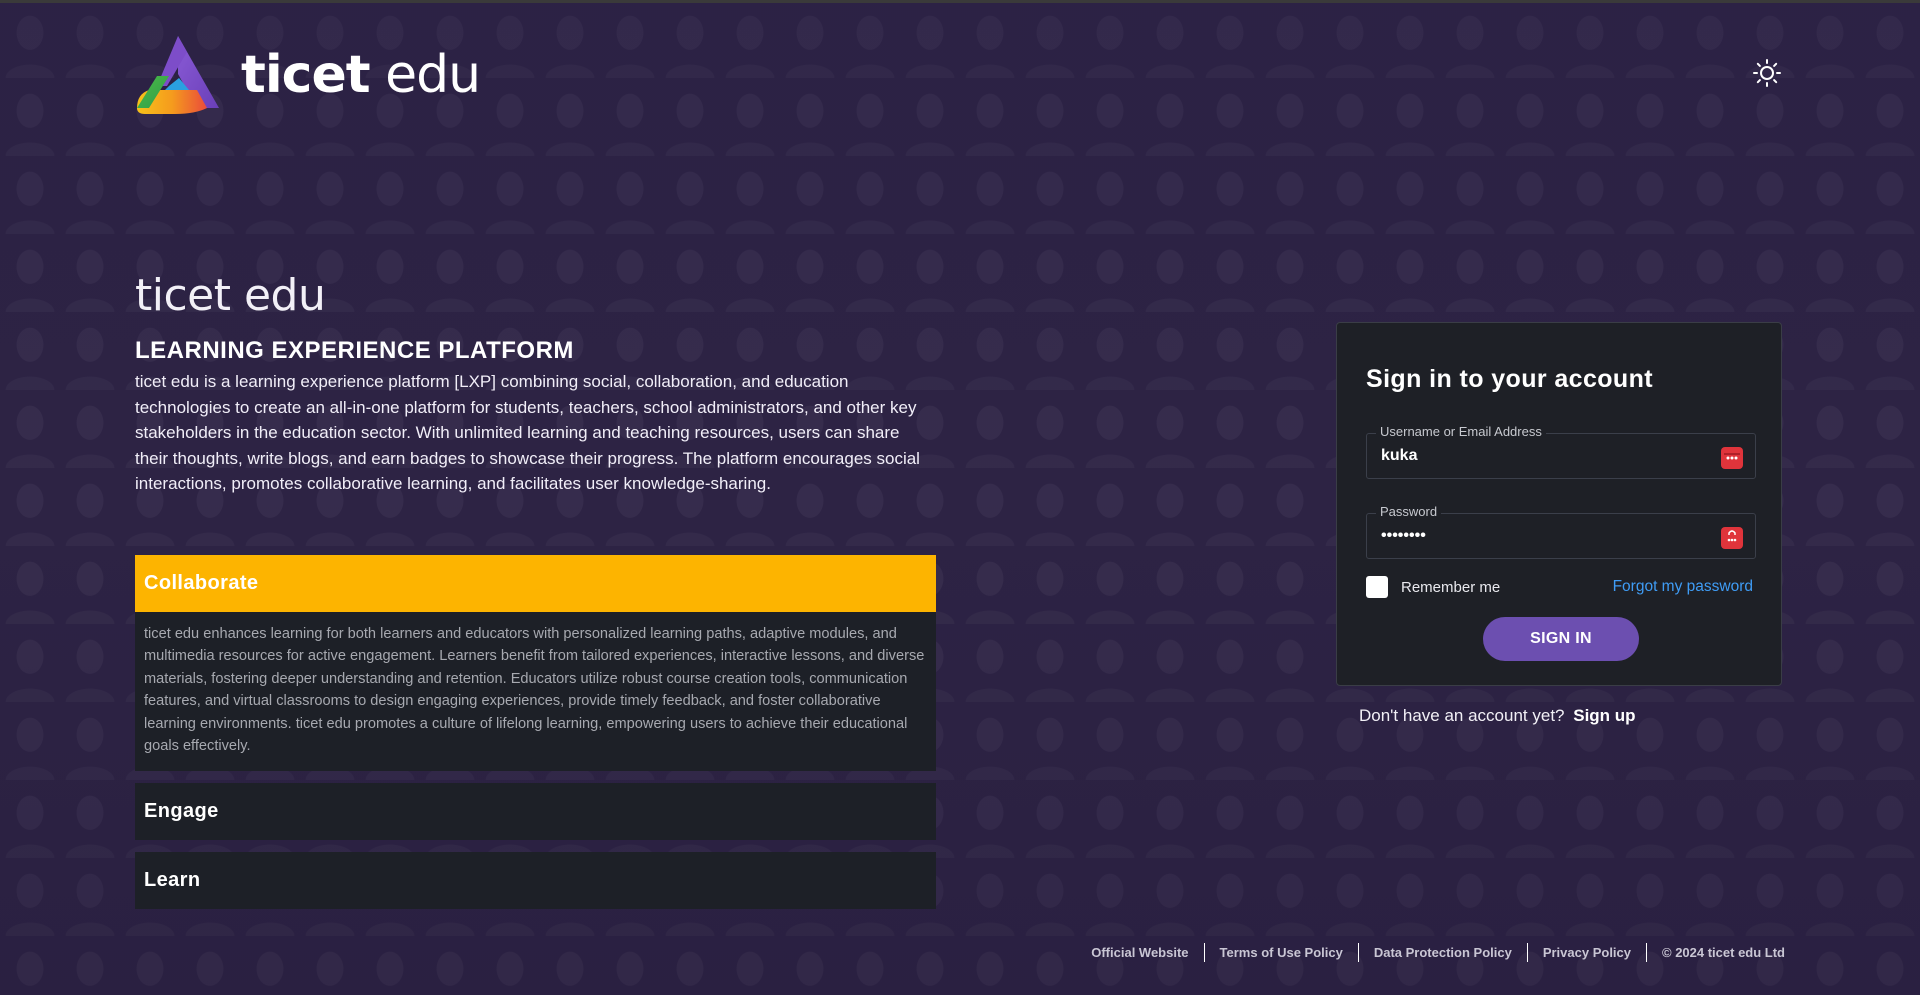 This screenshot has width=1920, height=995. What do you see at coordinates (1604, 715) in the screenshot?
I see `sign-up-link: Sign up` at bounding box center [1604, 715].